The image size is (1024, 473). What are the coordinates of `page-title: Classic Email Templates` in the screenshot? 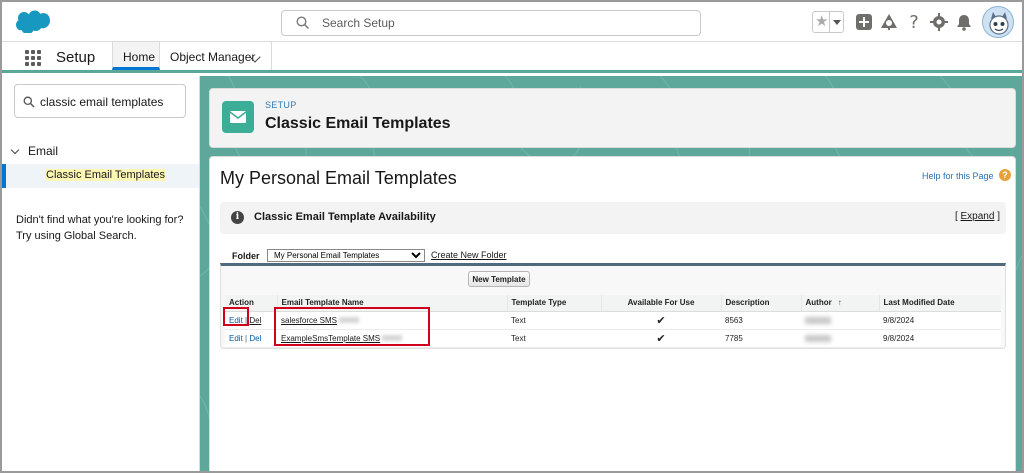 It's located at (358, 123).